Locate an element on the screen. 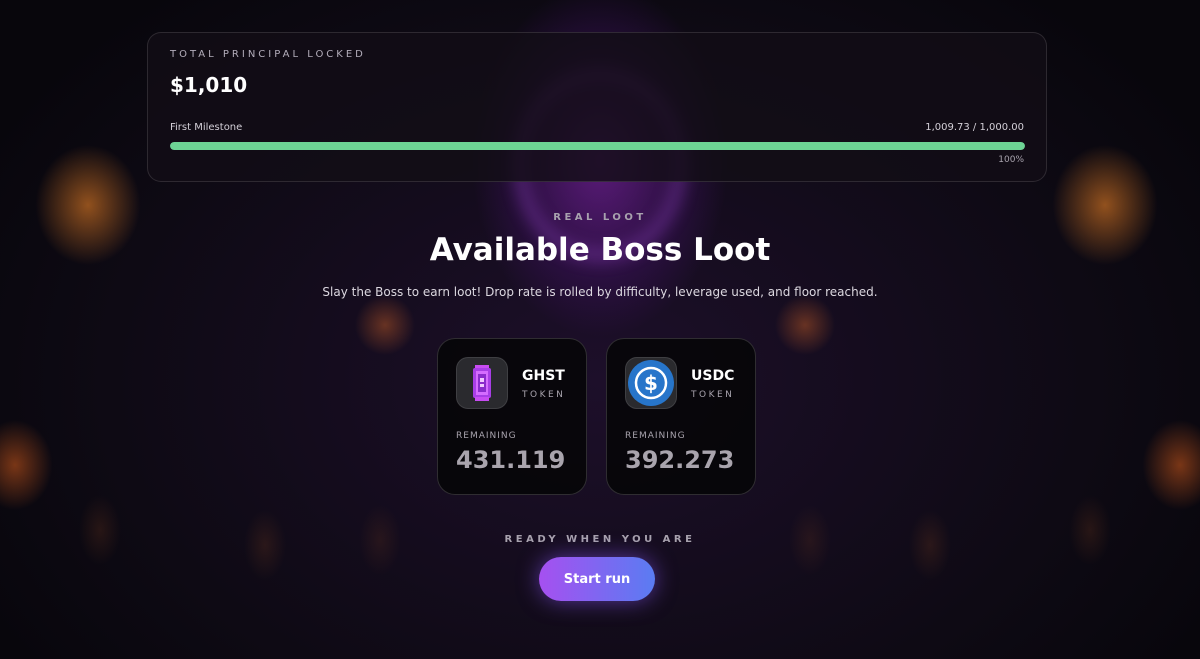 This screenshot has height=659, width=1200. milestone-progress-percent: 100% is located at coordinates (1011, 160).